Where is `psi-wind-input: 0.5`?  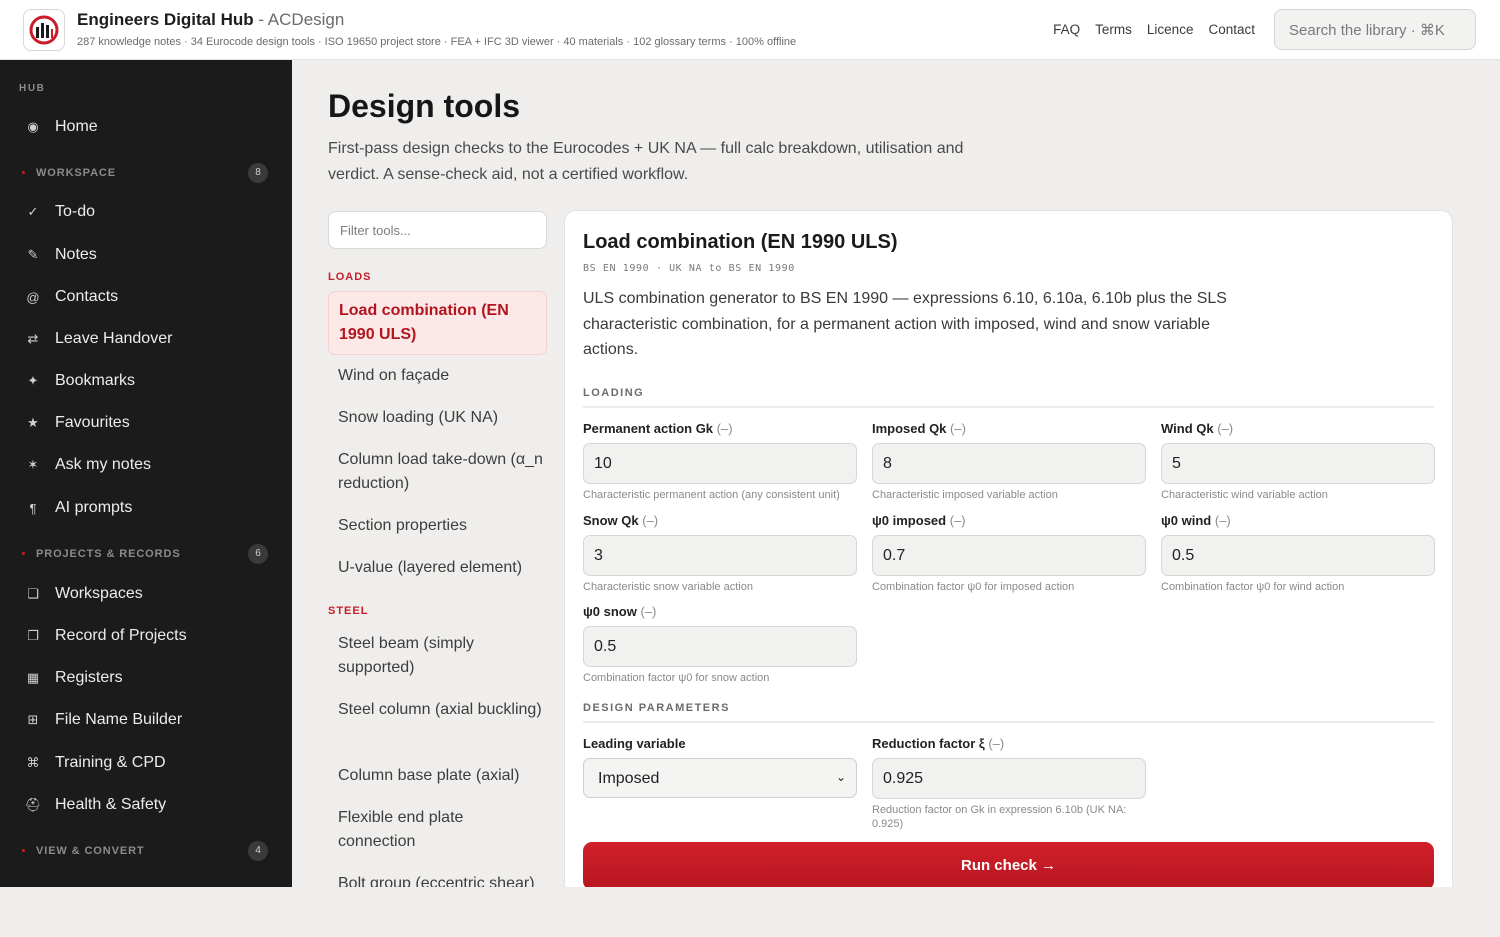 psi-wind-input: 0.5 is located at coordinates (1298, 555).